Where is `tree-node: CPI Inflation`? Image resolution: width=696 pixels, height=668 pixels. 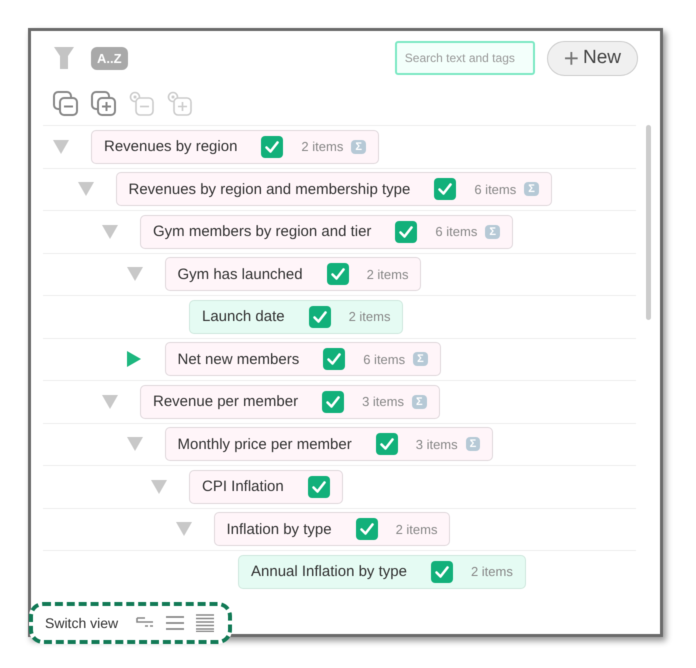
tree-node: CPI Inflation is located at coordinates (266, 487).